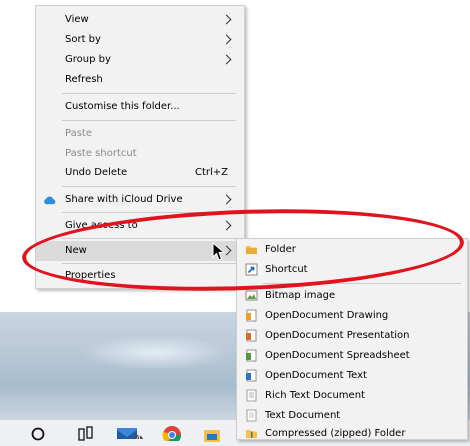  Describe the element at coordinates (38, 434) in the screenshot. I see `search-circle-icon` at that location.